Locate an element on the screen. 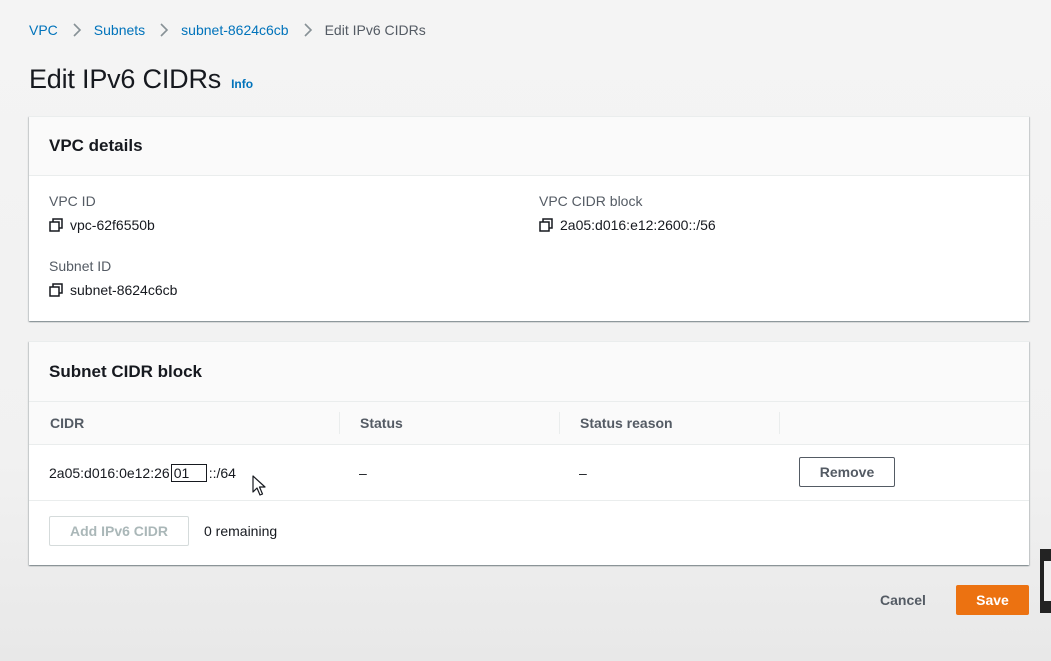 The width and height of the screenshot is (1051, 661). cidr-prefix: 2a05:d016:0e12:26 is located at coordinates (109, 472).